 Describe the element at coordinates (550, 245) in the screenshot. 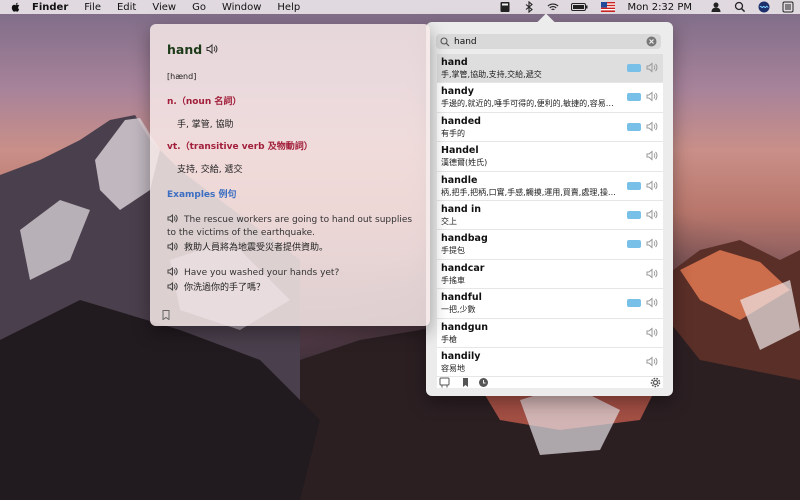

I see `result-row: handbag 手提包` at that location.